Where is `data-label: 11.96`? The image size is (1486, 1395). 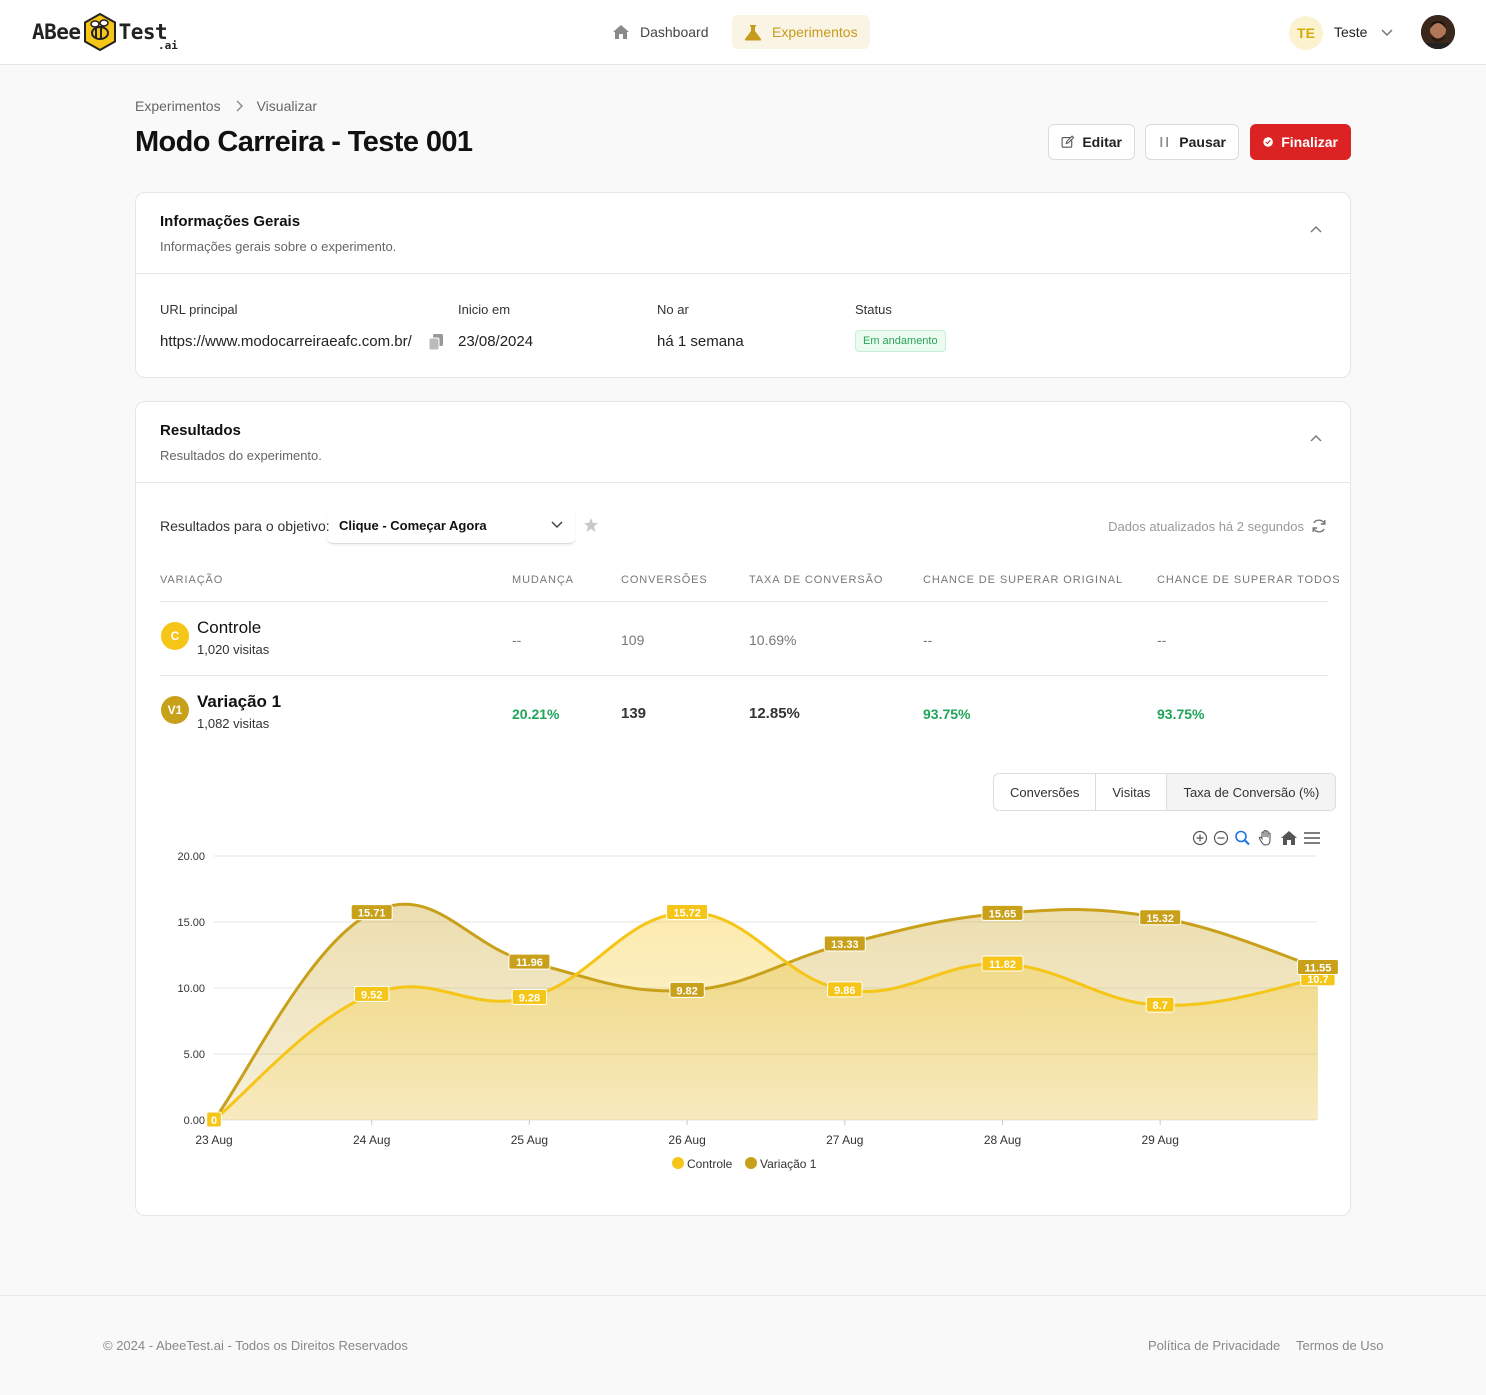 data-label: 11.96 is located at coordinates (529, 961).